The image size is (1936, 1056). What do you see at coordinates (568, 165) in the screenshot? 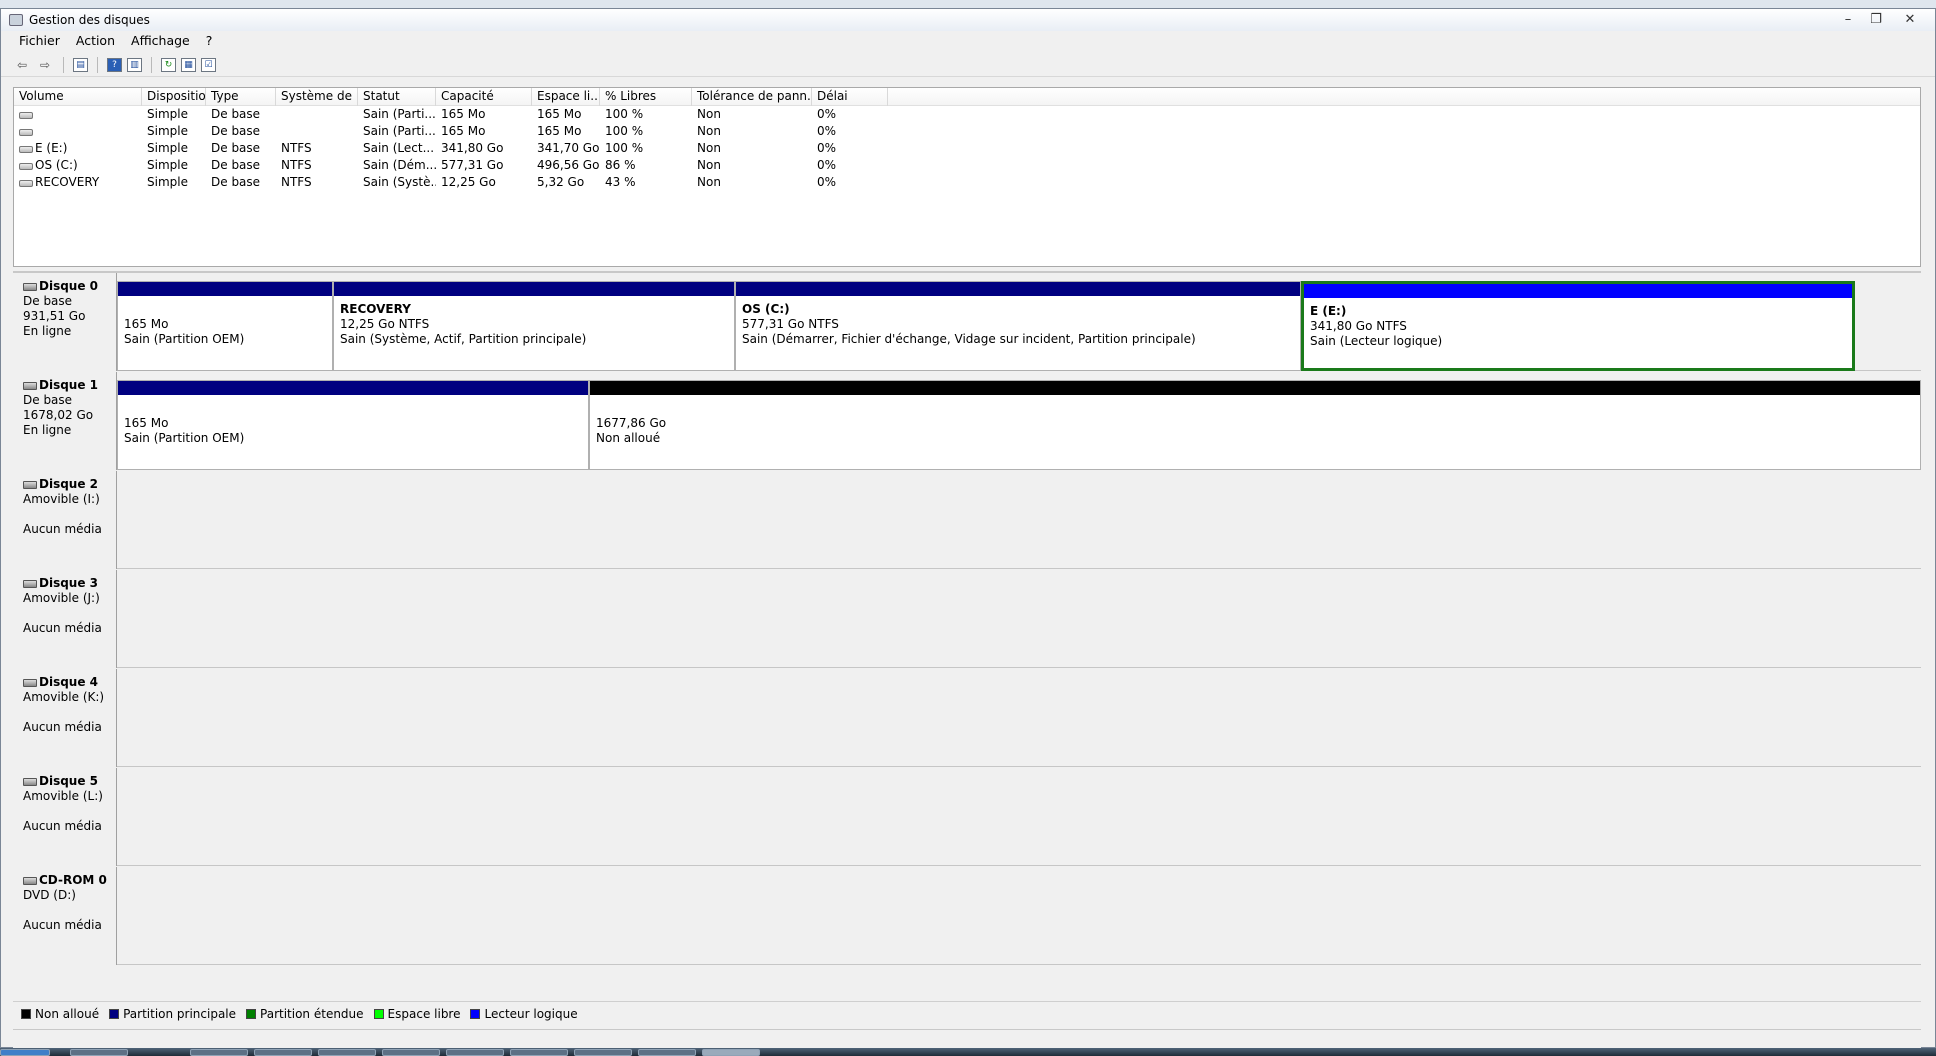
I see `cell-free-space: 496,56 Go` at bounding box center [568, 165].